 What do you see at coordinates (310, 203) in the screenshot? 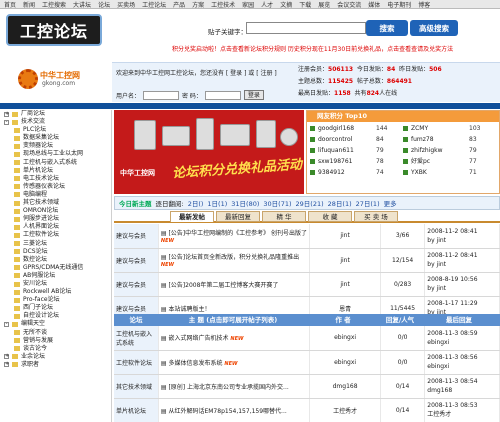
I see `date-link: 29日(21)` at bounding box center [310, 203].